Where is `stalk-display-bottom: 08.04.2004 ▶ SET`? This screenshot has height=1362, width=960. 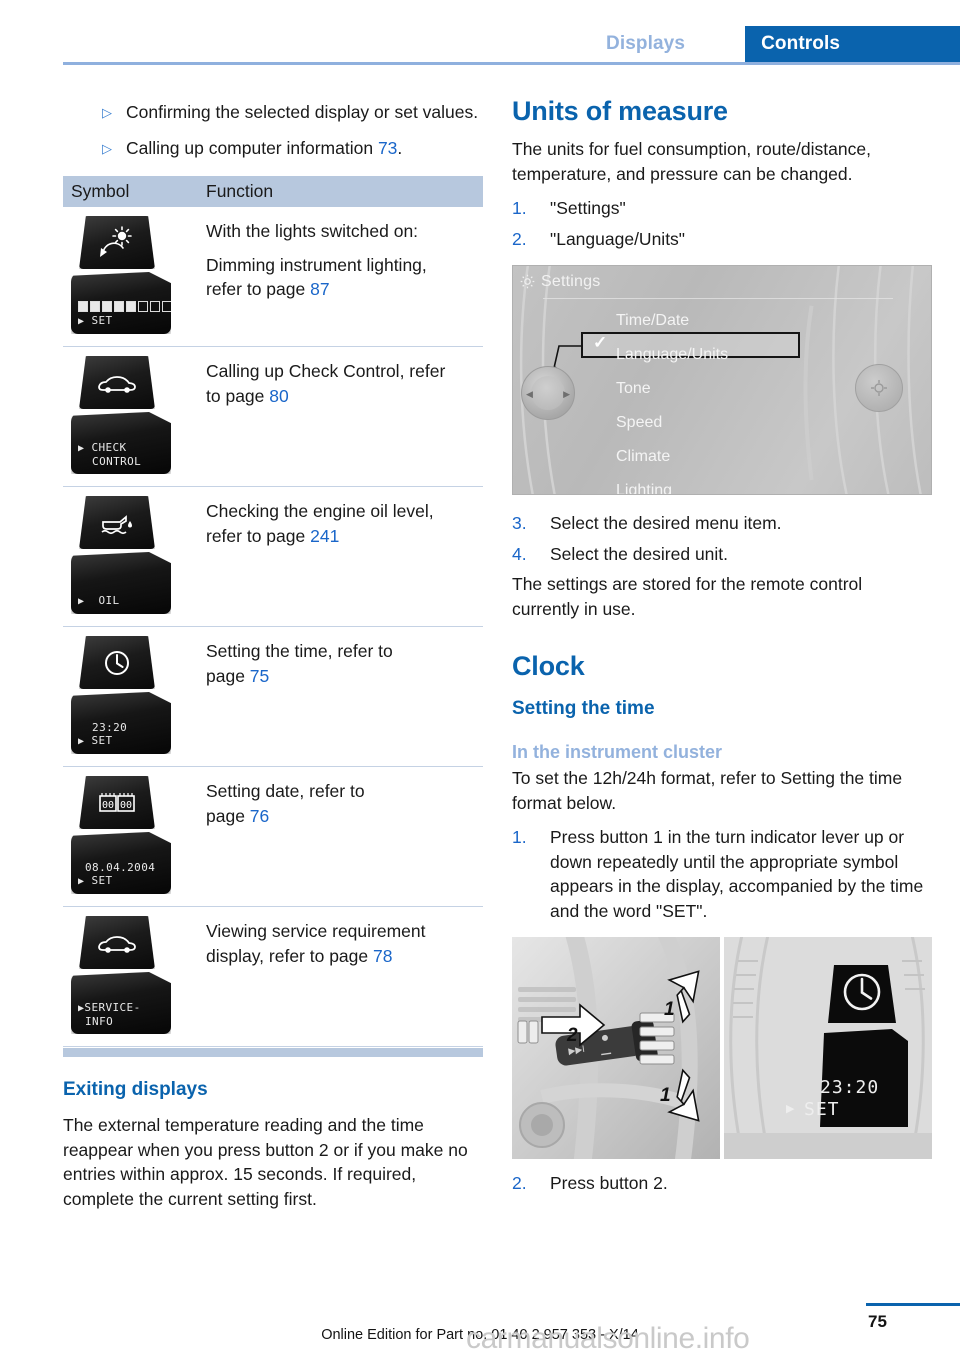 stalk-display-bottom: 08.04.2004 ▶ SET is located at coordinates (121, 863).